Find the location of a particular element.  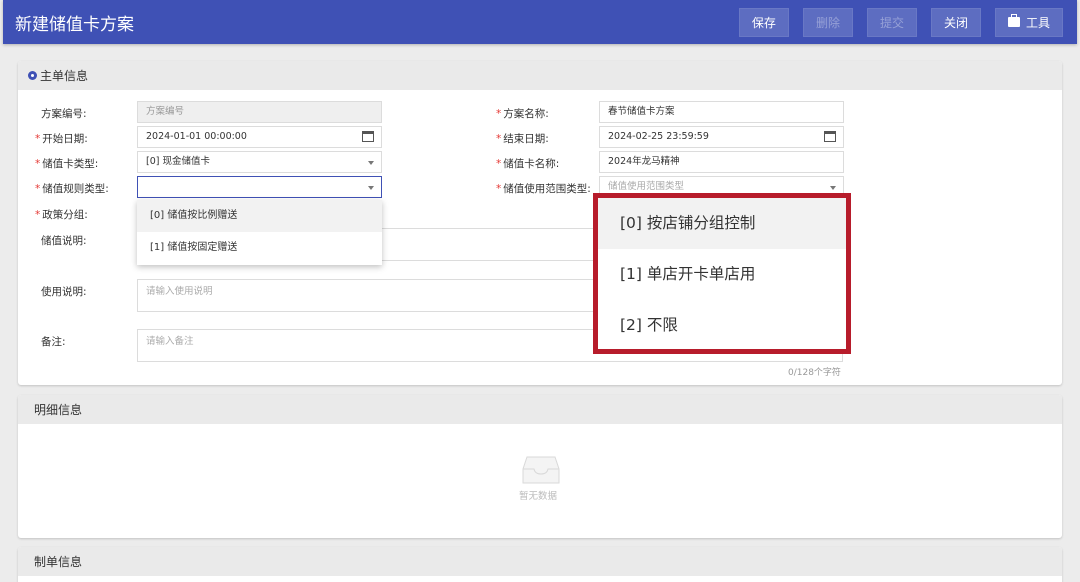

submit-button: 提交 is located at coordinates (891, 22).